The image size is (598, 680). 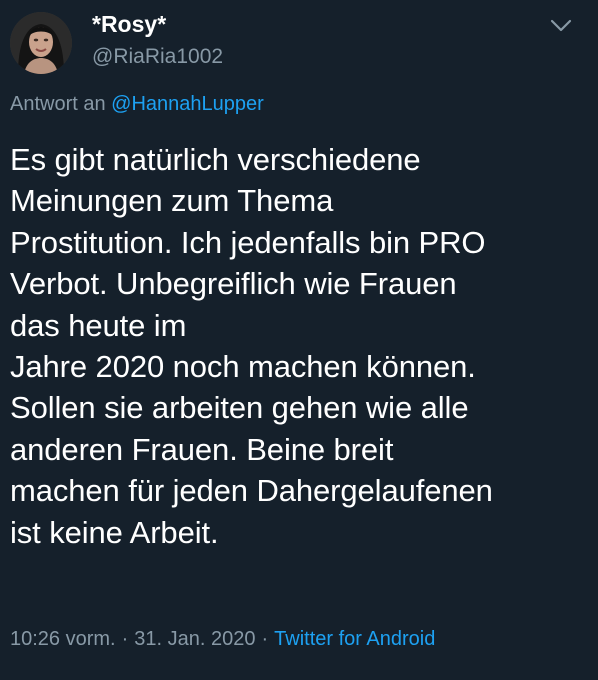 I want to click on user-handle: @RiaRia1002, so click(x=157, y=57).